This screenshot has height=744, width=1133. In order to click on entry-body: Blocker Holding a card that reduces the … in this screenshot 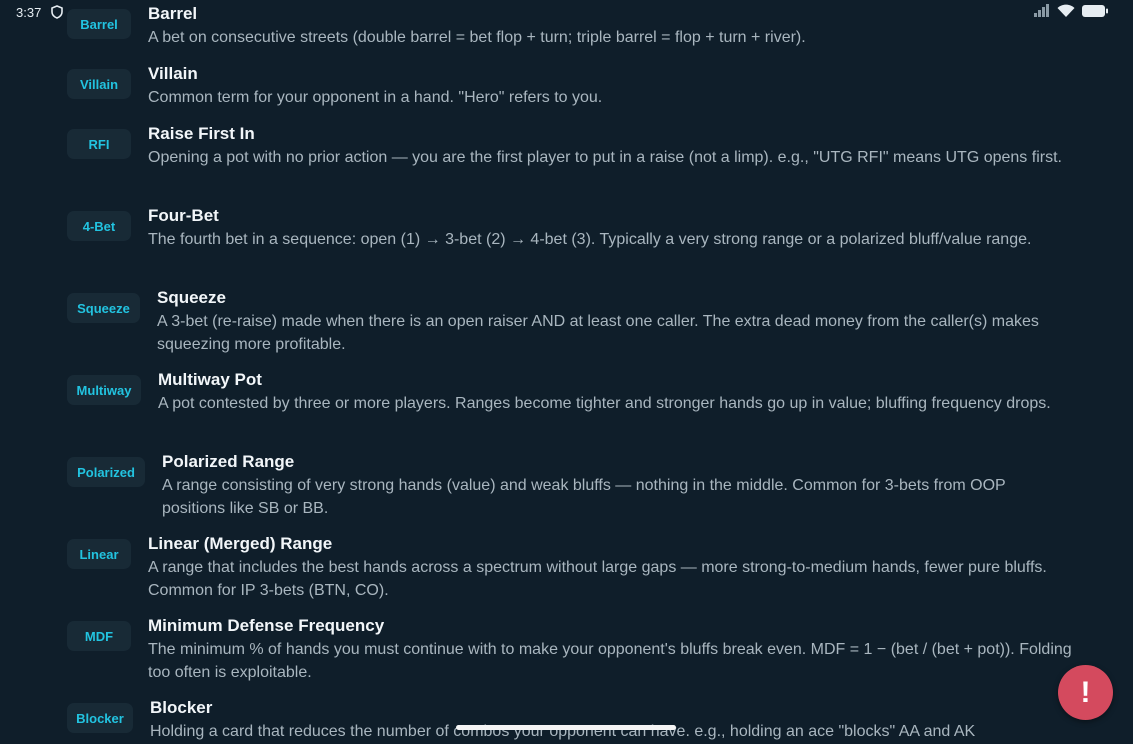, I will do `click(600, 720)`.